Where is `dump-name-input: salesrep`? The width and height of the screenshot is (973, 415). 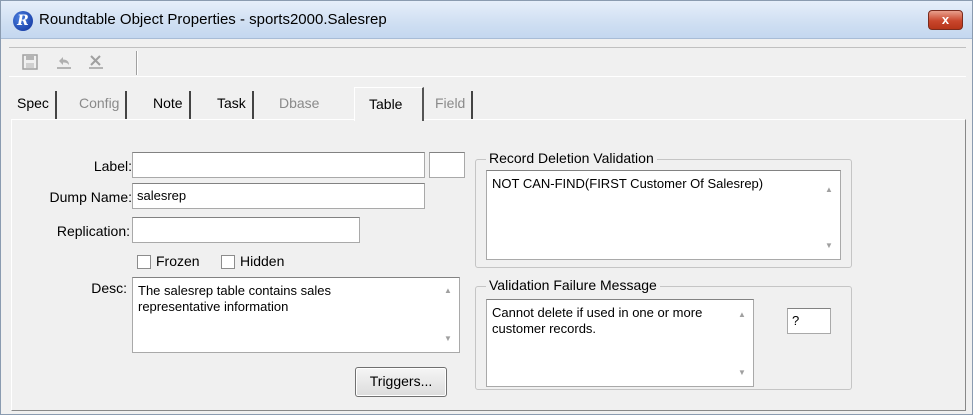 dump-name-input: salesrep is located at coordinates (278, 196).